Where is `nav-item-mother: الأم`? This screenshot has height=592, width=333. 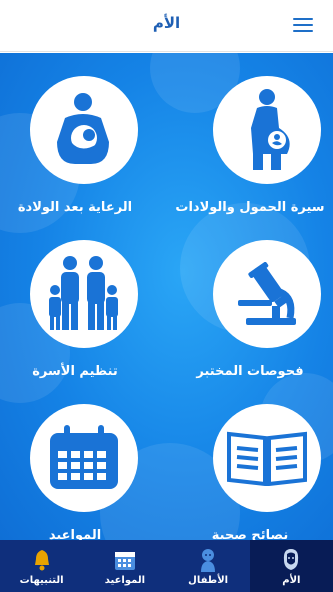
nav-item-mother: الأم is located at coordinates (291, 566).